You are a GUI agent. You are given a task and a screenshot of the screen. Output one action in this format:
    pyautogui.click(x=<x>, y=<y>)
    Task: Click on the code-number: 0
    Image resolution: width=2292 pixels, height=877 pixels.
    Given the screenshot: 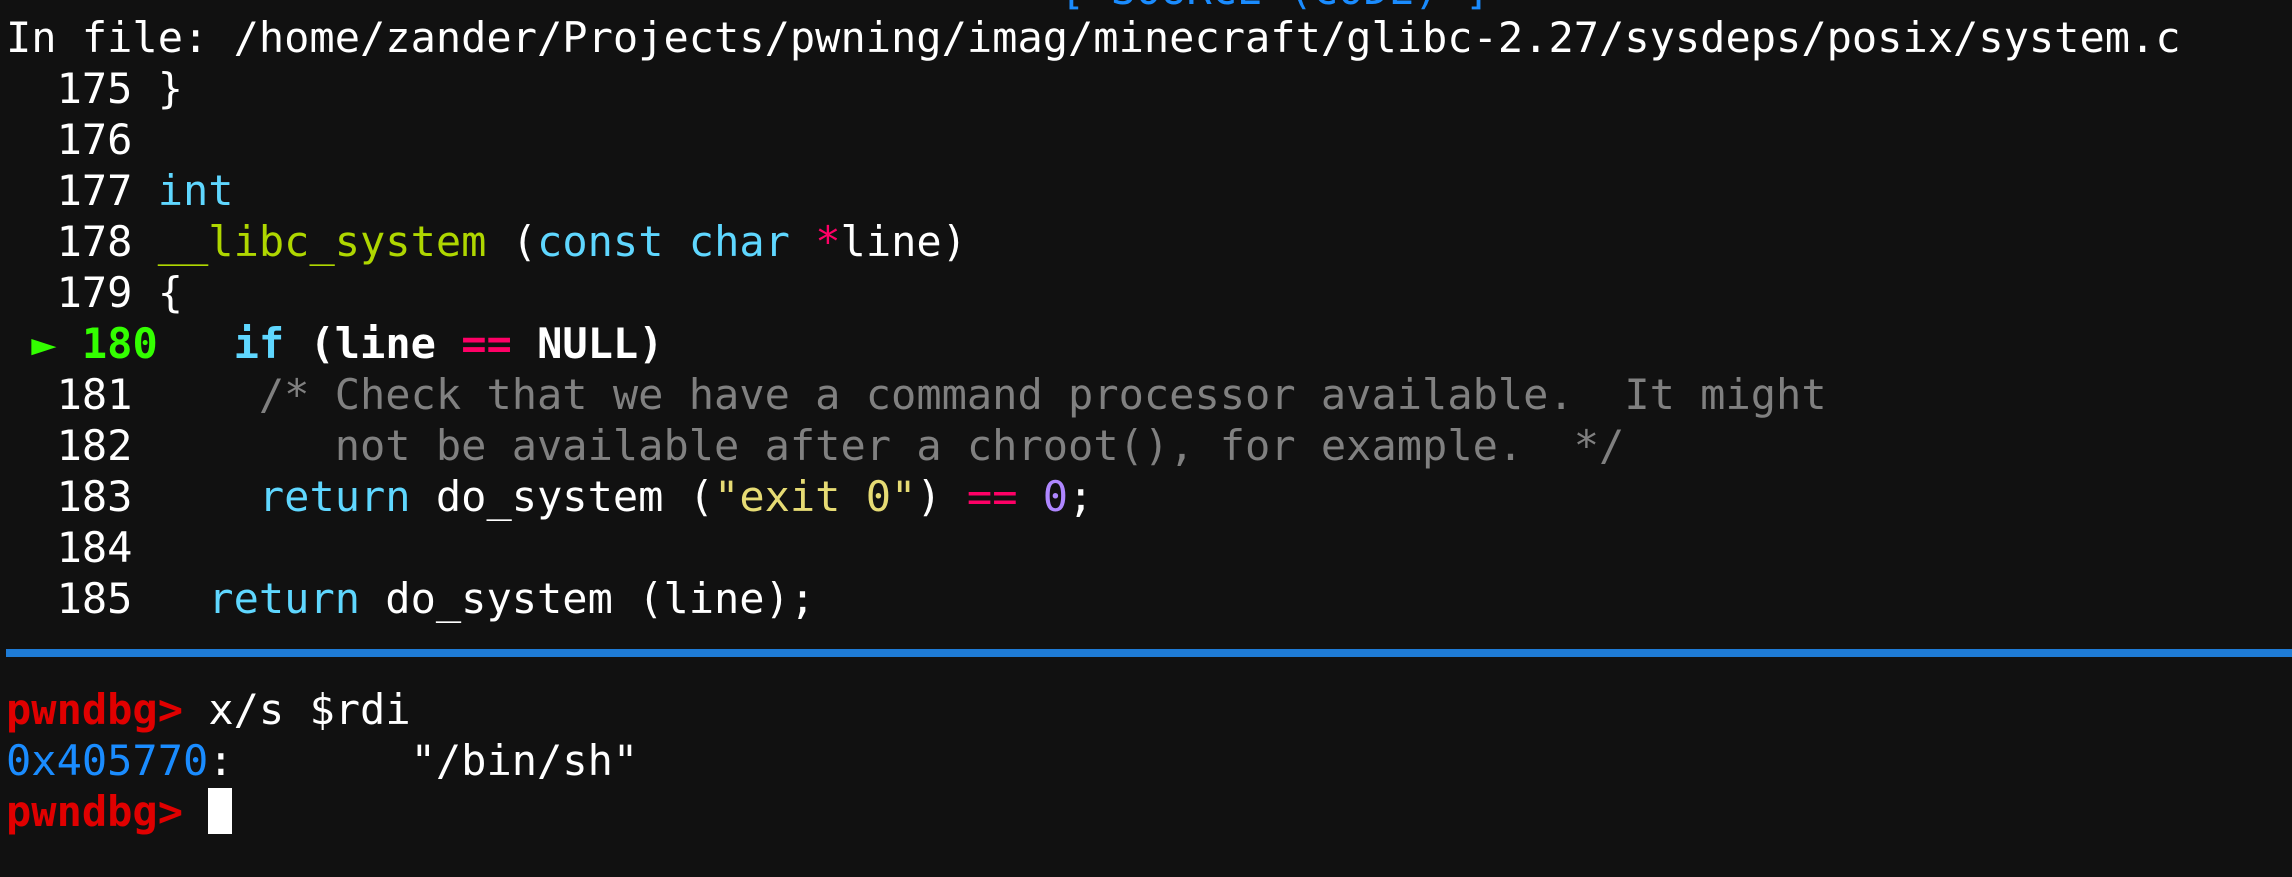 What is the action you would take?
    pyautogui.click(x=1055, y=496)
    